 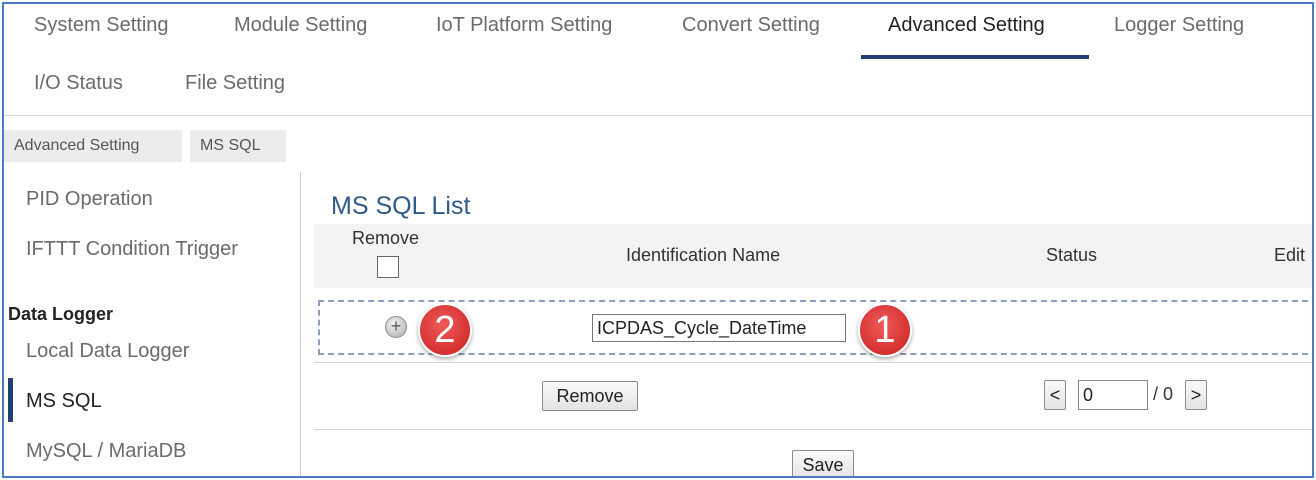 I want to click on remove-button: Remove, so click(x=590, y=396).